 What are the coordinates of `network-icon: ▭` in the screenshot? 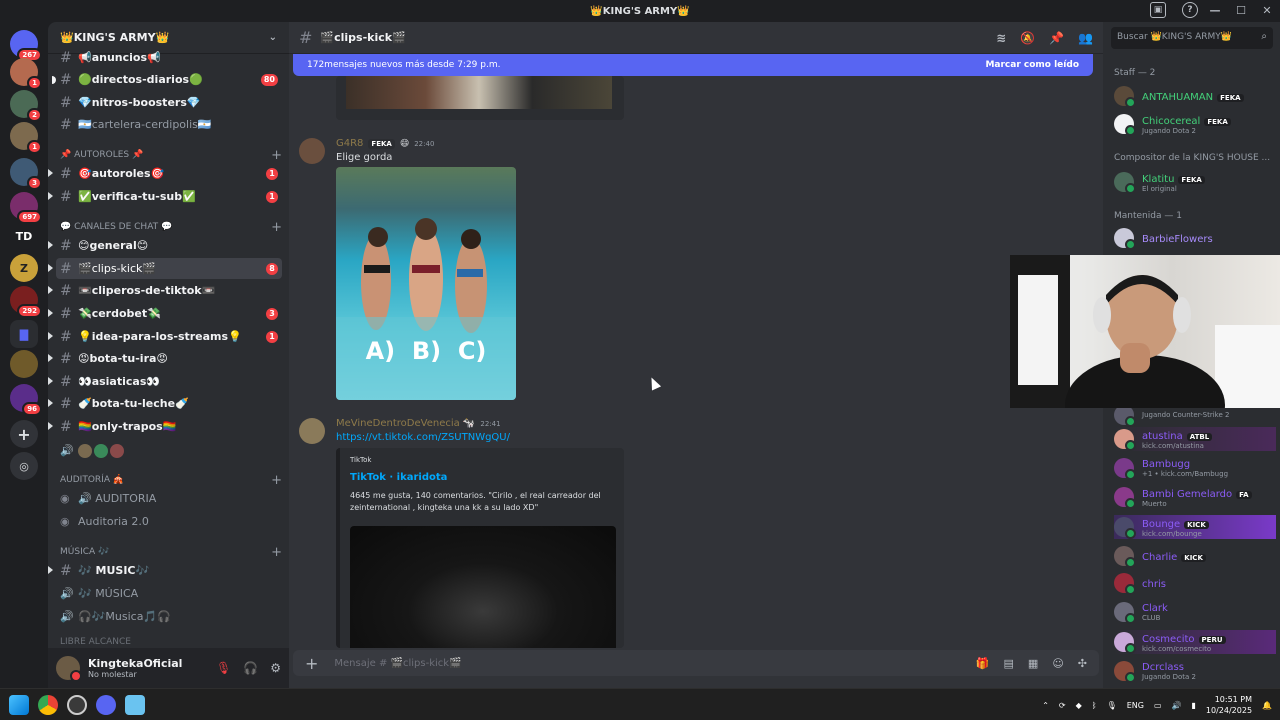 It's located at (1158, 705).